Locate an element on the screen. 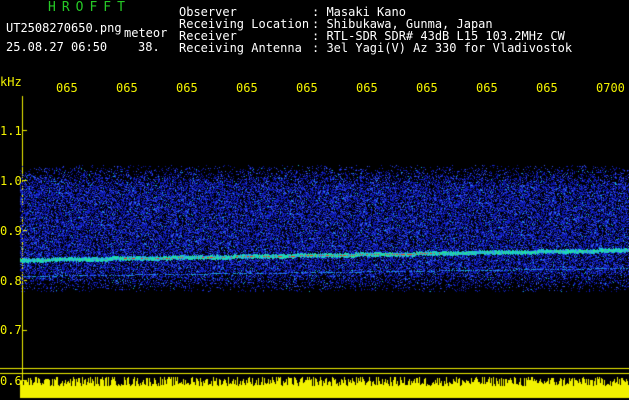 The image size is (629, 400). y-tick-label: 0.6 is located at coordinates (11, 381).